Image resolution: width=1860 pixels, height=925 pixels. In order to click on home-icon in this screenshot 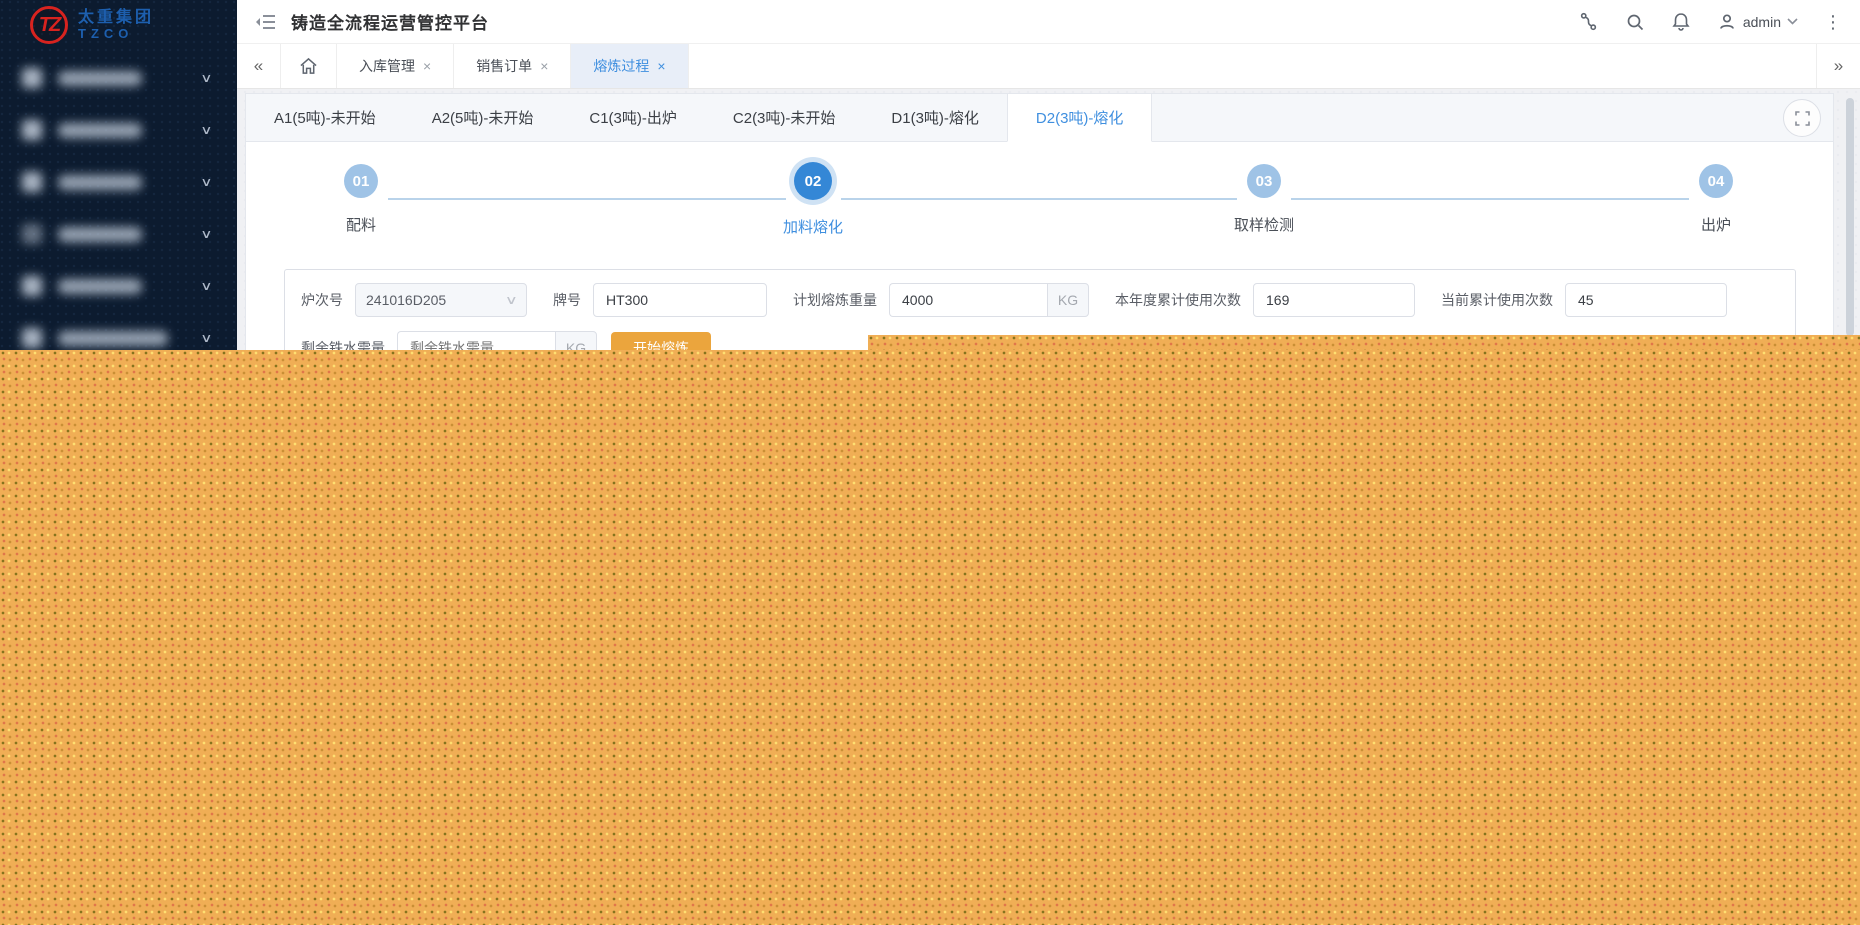, I will do `click(309, 66)`.